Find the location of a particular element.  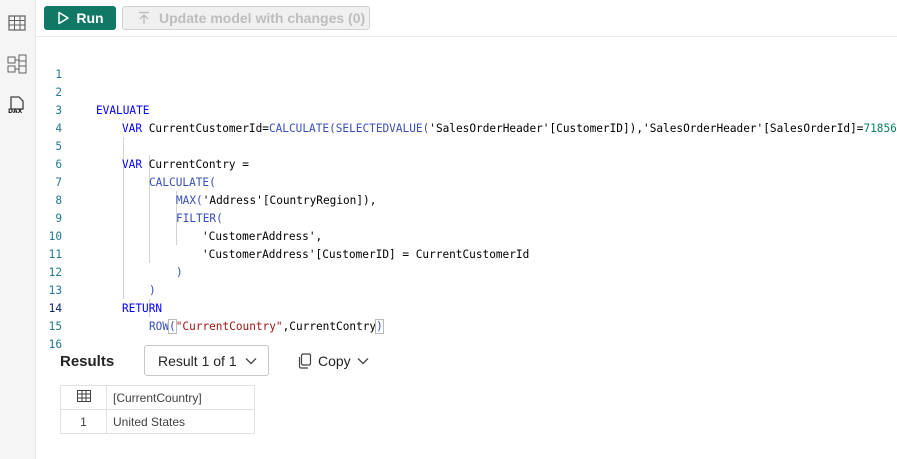

row-number: 1 is located at coordinates (83, 421).